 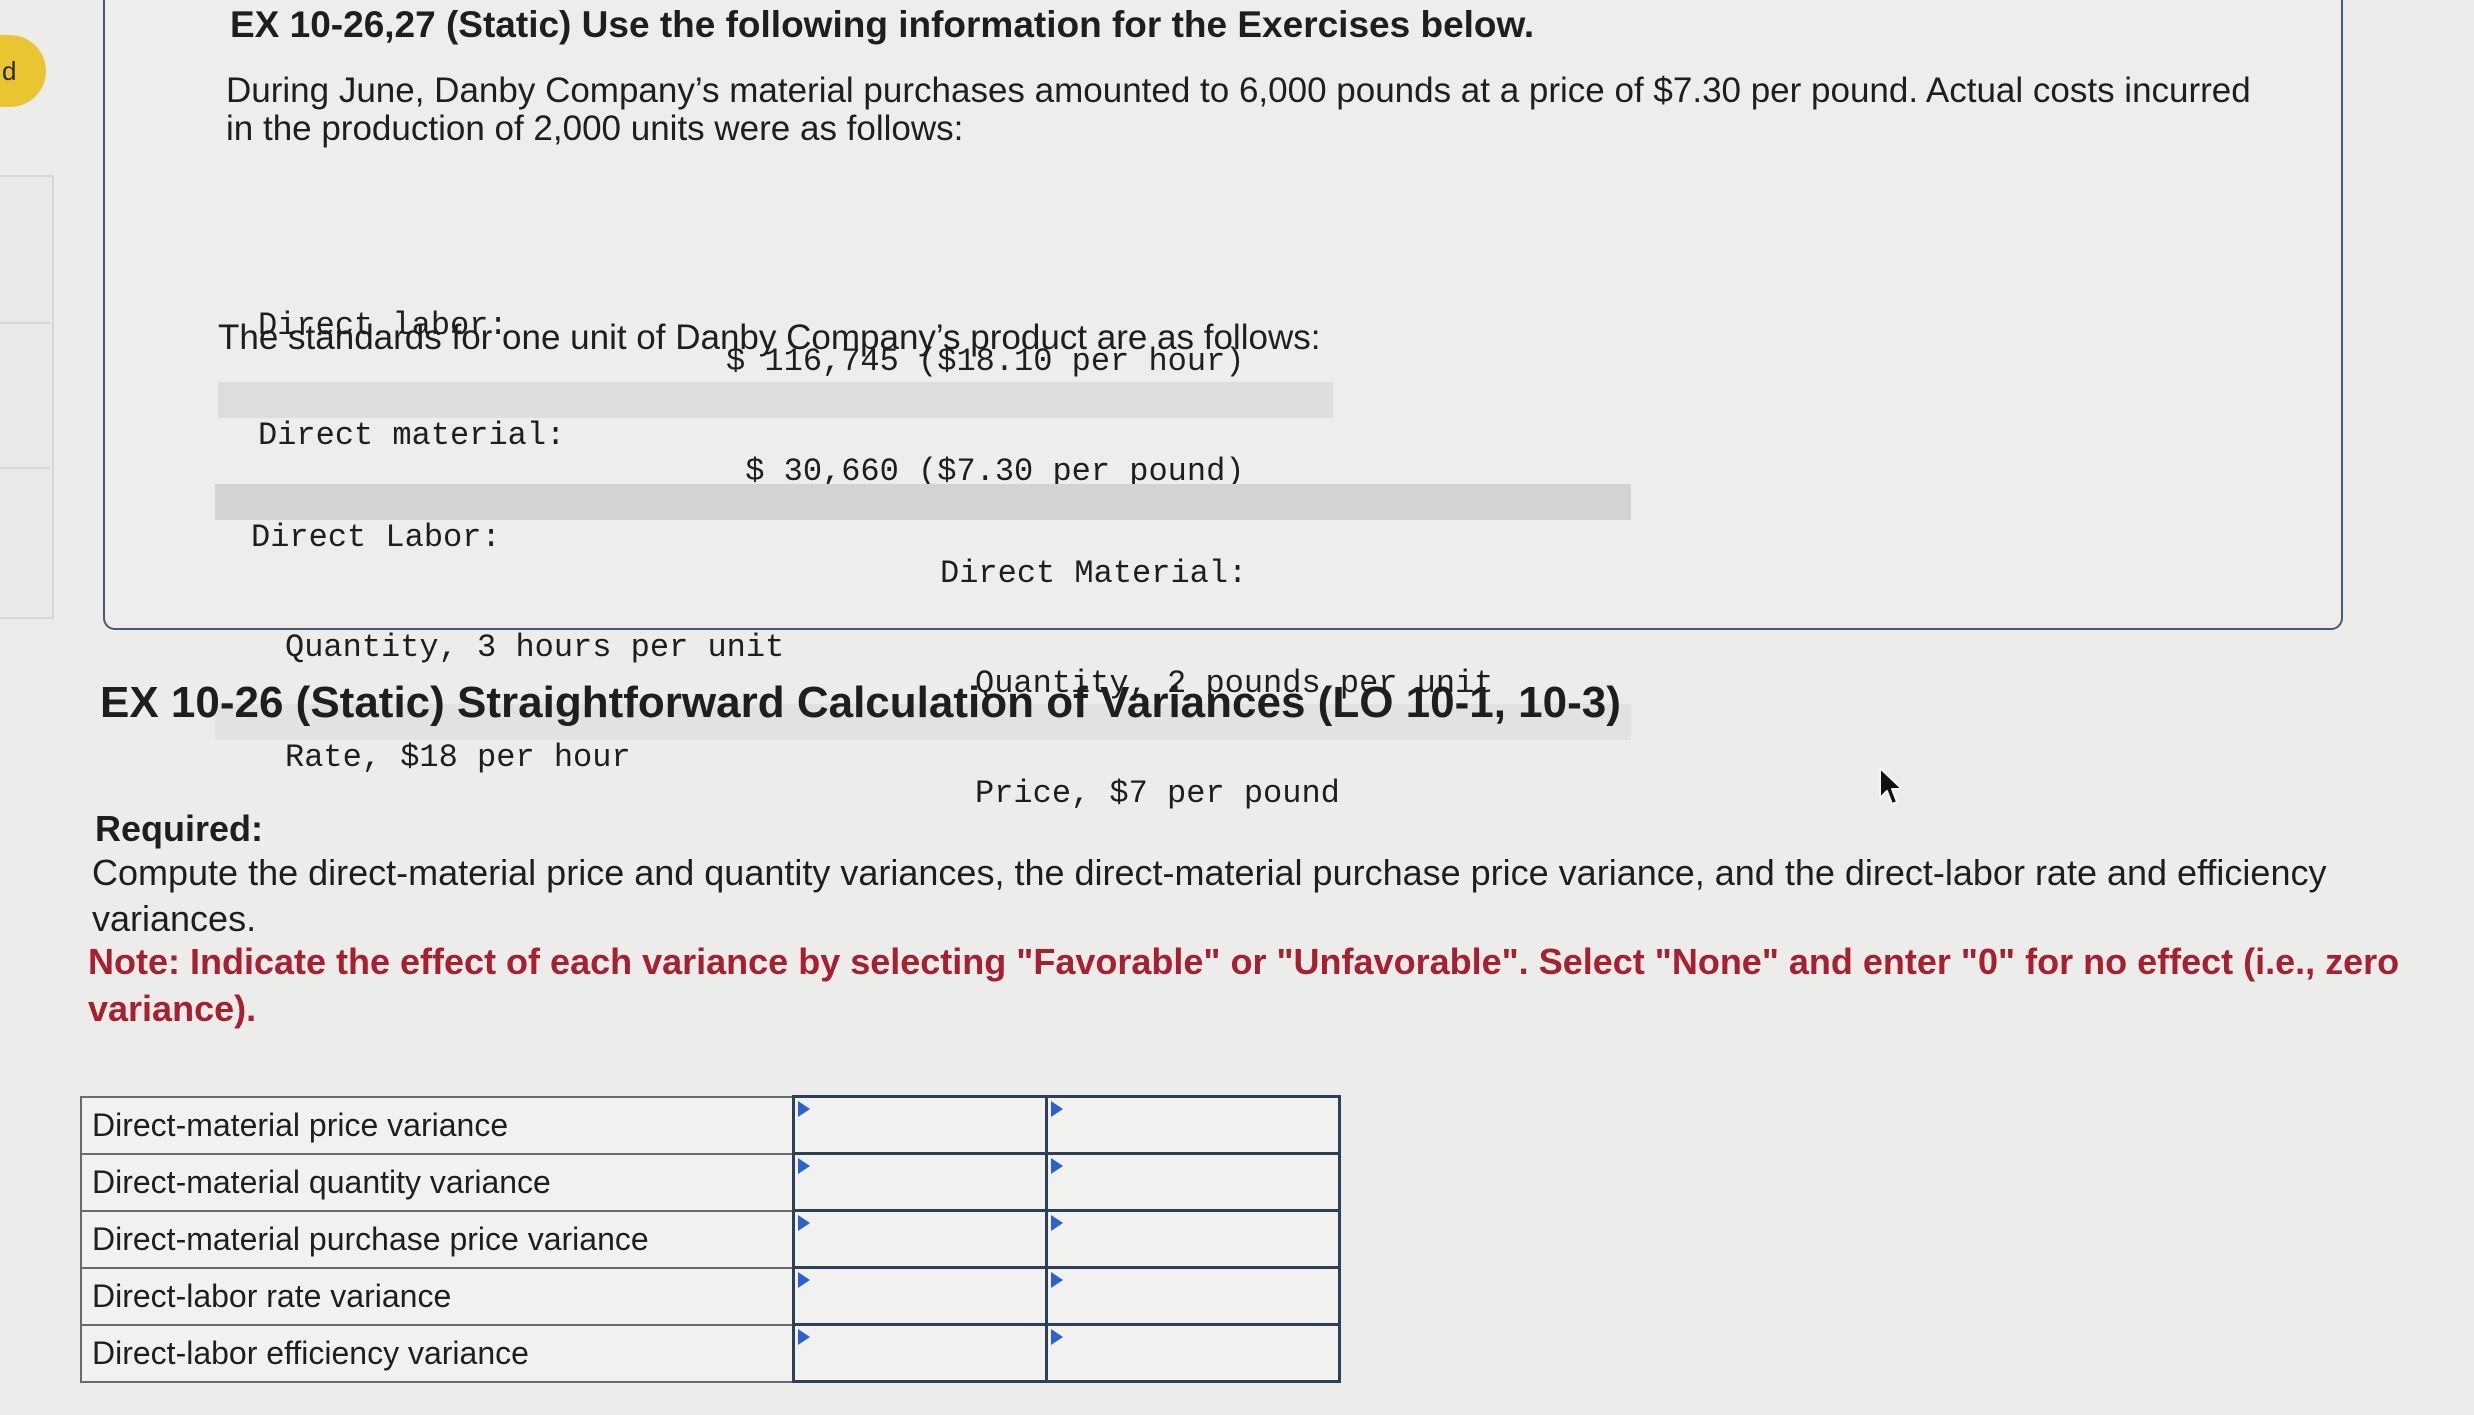 I want to click on table-row: Direct-material quantity variance, so click(x=710, y=1182).